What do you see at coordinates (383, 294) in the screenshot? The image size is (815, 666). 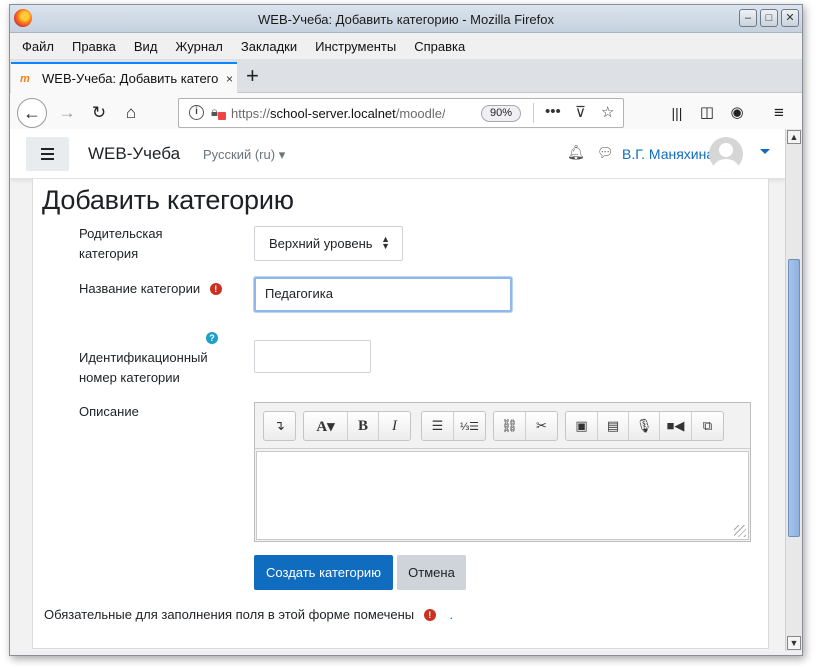 I see `category-name-input: Педагогика` at bounding box center [383, 294].